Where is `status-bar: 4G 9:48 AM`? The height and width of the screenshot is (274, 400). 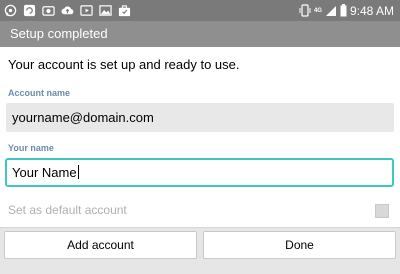 status-bar: 4G 9:48 AM is located at coordinates (200, 10).